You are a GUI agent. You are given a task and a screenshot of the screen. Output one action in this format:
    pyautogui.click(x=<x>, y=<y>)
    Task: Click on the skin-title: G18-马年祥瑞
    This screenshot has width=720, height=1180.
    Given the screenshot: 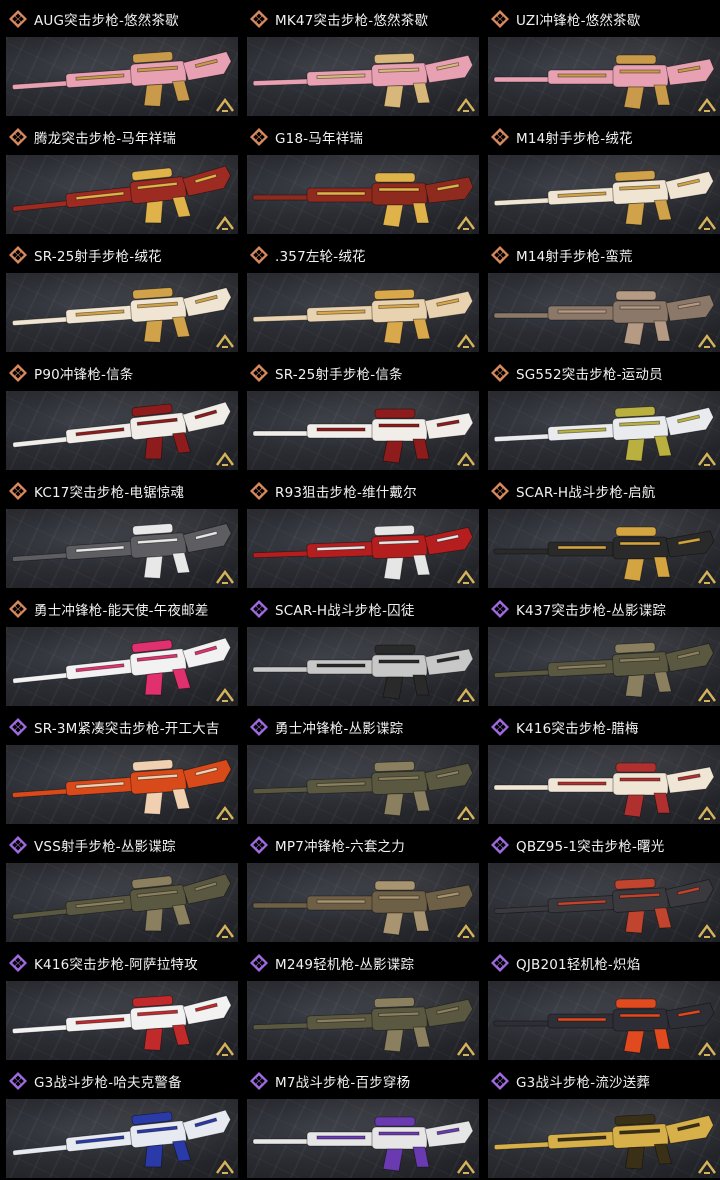 What is the action you would take?
    pyautogui.click(x=319, y=138)
    